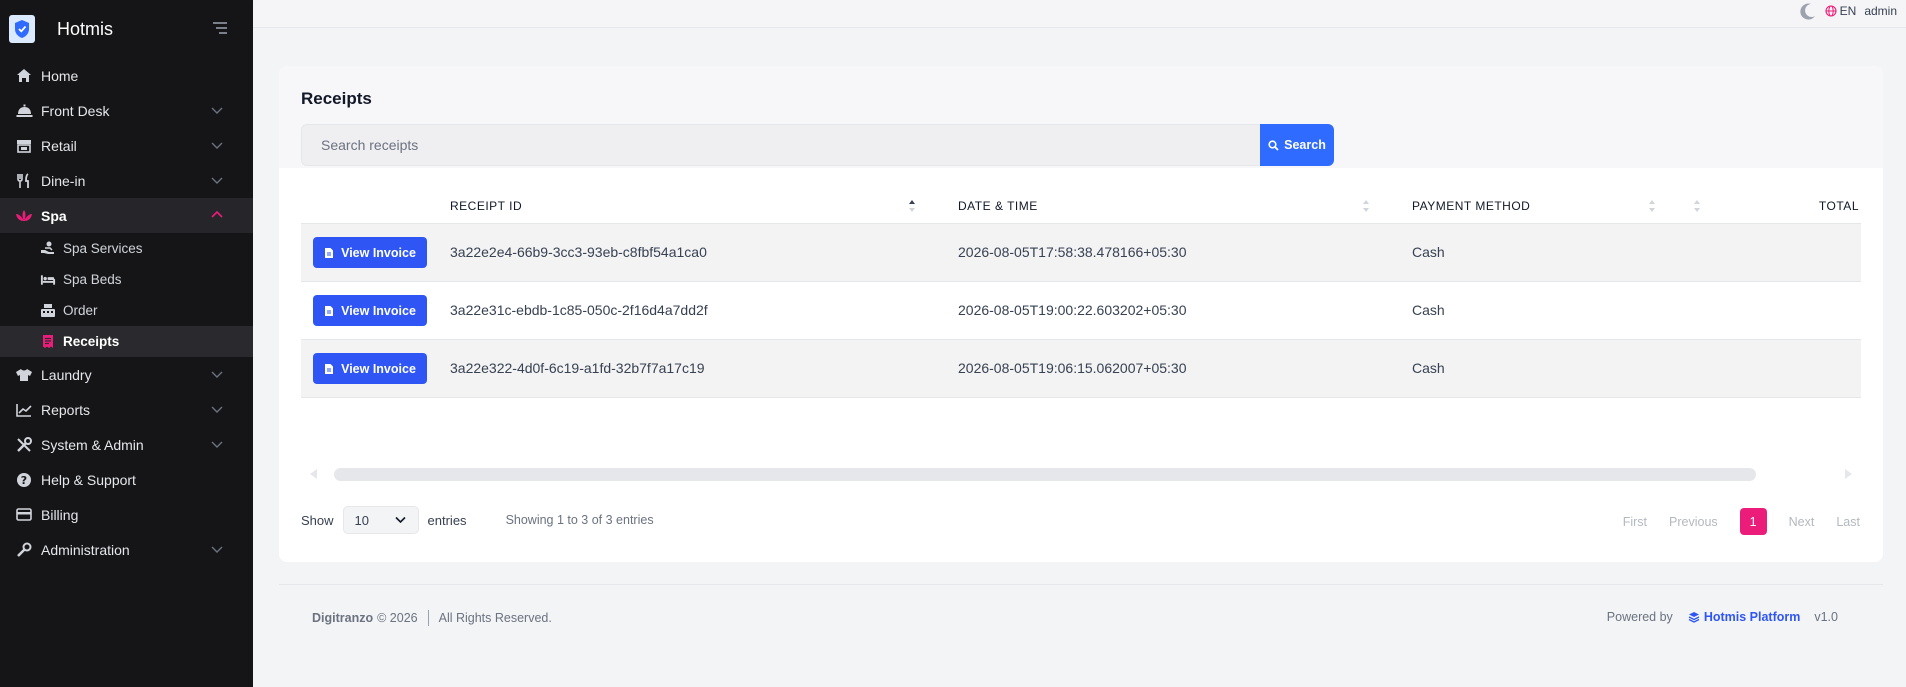 The height and width of the screenshot is (687, 1906). Describe the element at coordinates (24, 375) in the screenshot. I see `shirt-icon` at that location.